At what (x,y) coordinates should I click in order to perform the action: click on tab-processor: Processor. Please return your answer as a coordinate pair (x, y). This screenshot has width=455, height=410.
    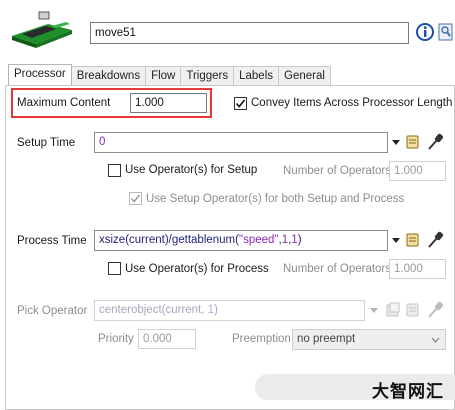
    Looking at the image, I should click on (40, 74).